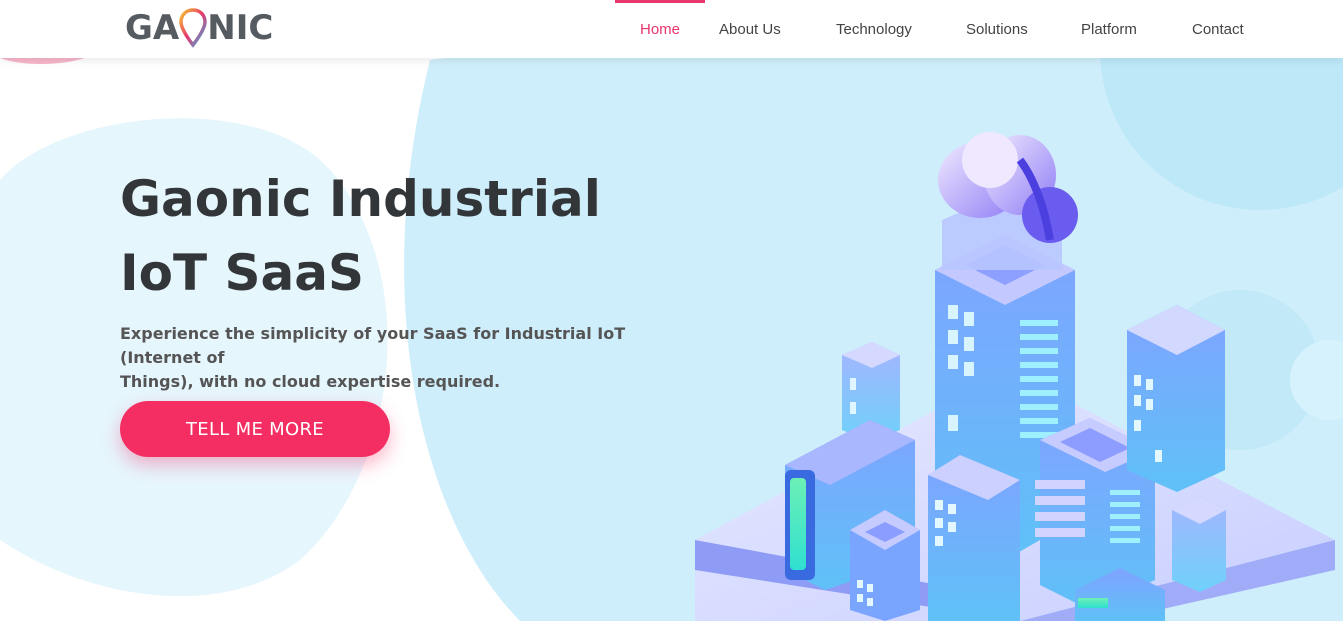  I want to click on nav-about-us: About Us, so click(750, 29).